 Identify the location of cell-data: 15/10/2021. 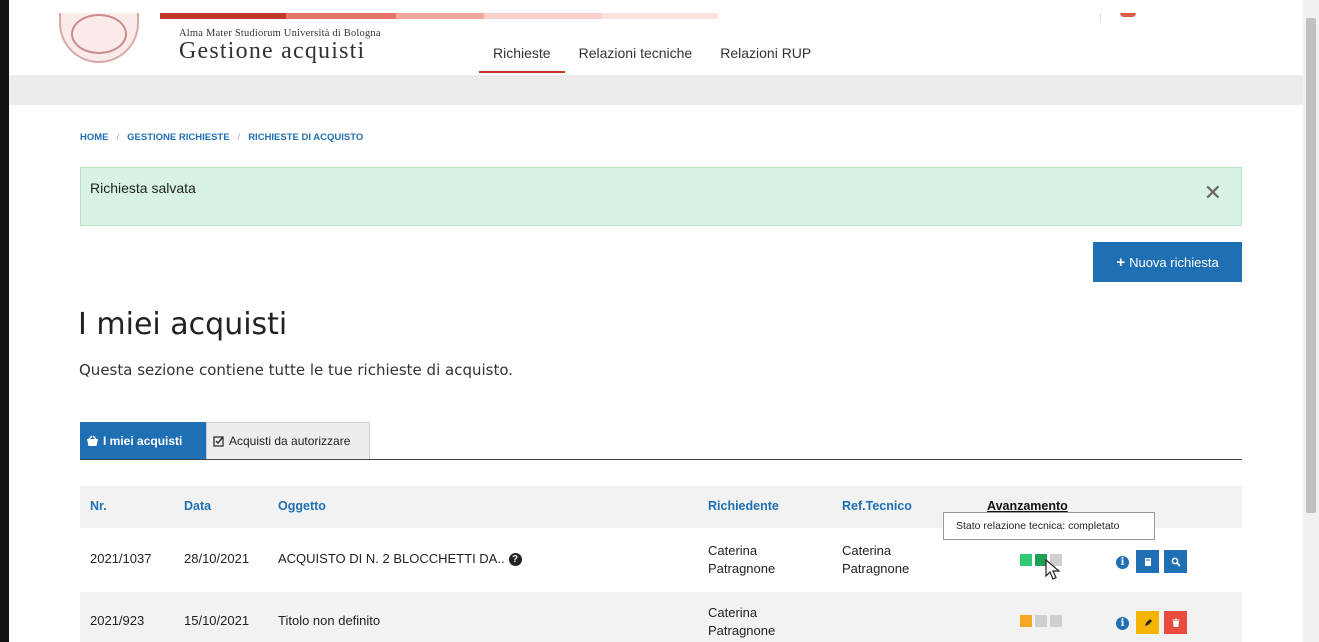
(217, 620).